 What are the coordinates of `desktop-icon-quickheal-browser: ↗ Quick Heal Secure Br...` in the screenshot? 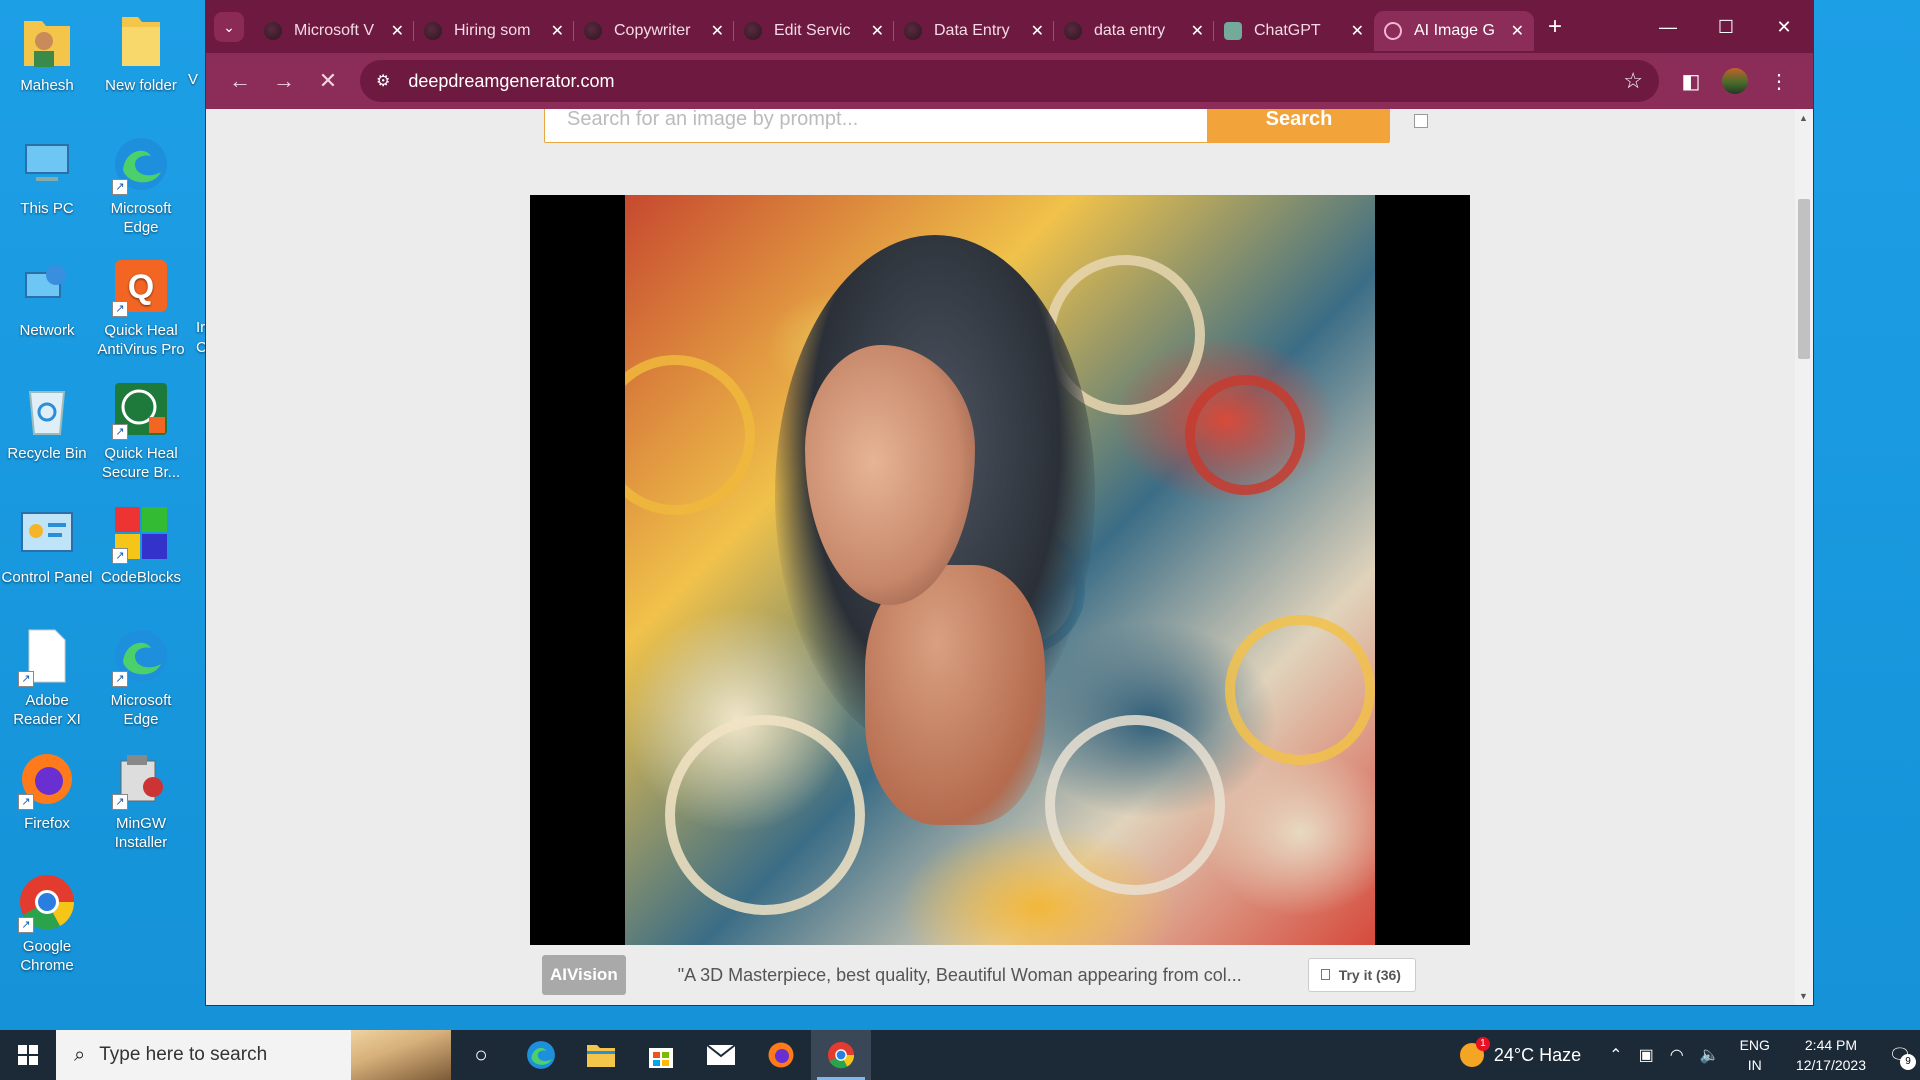 It's located at (141, 430).